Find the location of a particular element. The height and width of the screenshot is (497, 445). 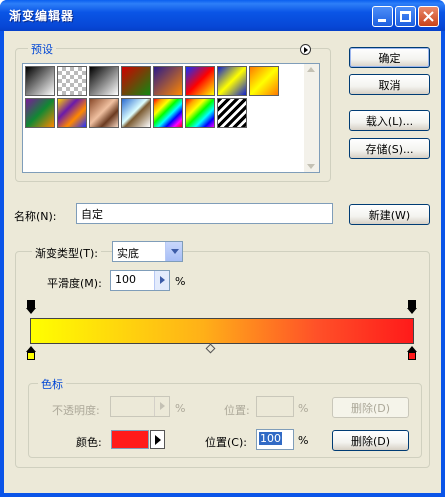

chevron-down-icon is located at coordinates (173, 251).